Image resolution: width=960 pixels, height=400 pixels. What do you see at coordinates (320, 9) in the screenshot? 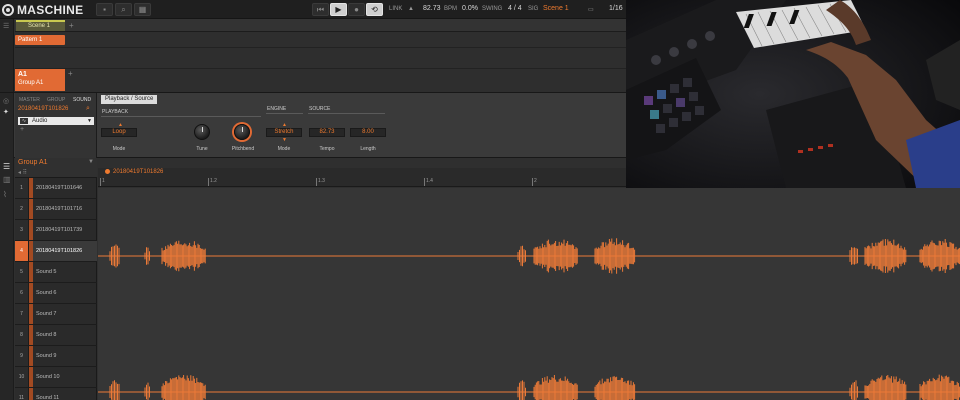
I see `restart-button: ⏮` at bounding box center [320, 9].